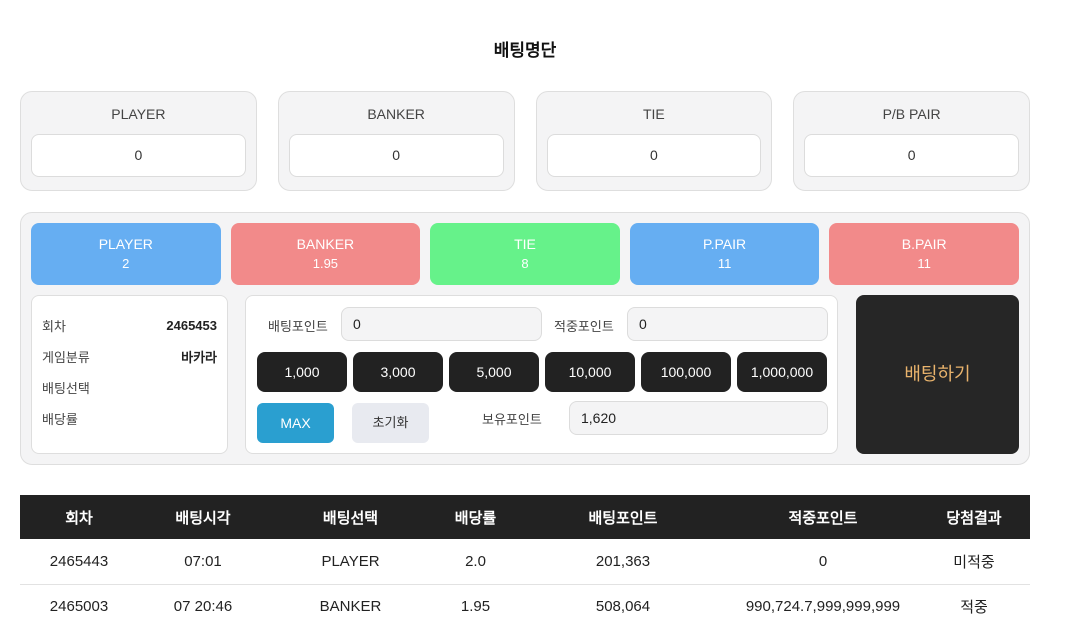 This screenshot has height=624, width=1068. What do you see at coordinates (203, 604) in the screenshot?
I see `cell-time: 07 20:46` at bounding box center [203, 604].